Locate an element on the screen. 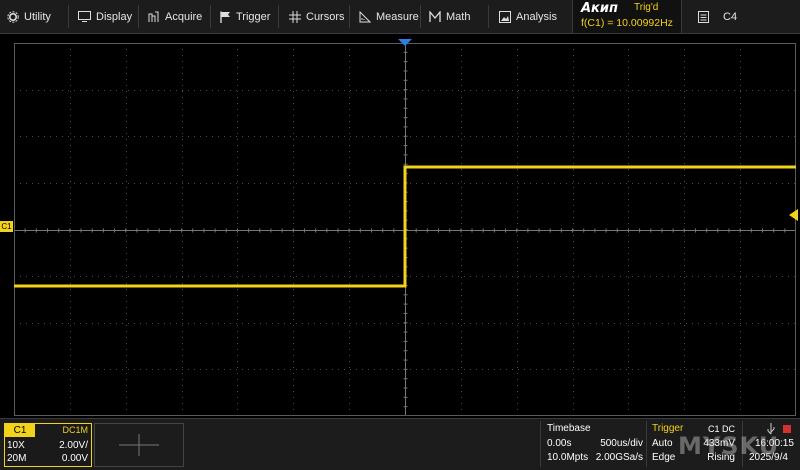 The width and height of the screenshot is (800, 470). probe-ratio: 10X is located at coordinates (16, 445).